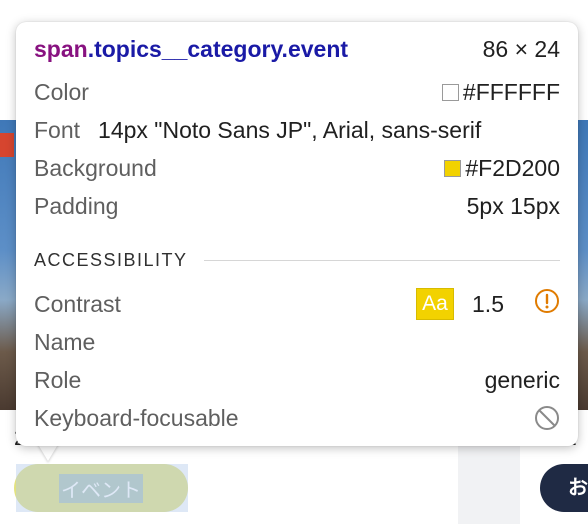 The width and height of the screenshot is (588, 524). What do you see at coordinates (381, 260) in the screenshot?
I see `section-divider` at bounding box center [381, 260].